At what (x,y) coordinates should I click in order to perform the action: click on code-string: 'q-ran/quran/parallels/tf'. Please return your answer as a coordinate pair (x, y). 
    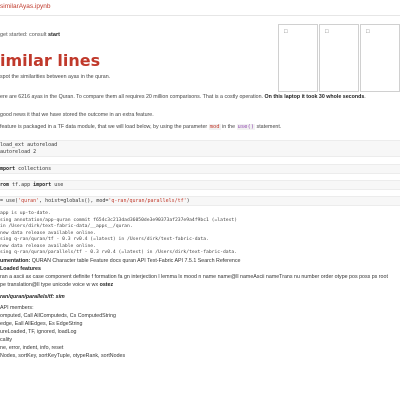
    Looking at the image, I should click on (147, 201).